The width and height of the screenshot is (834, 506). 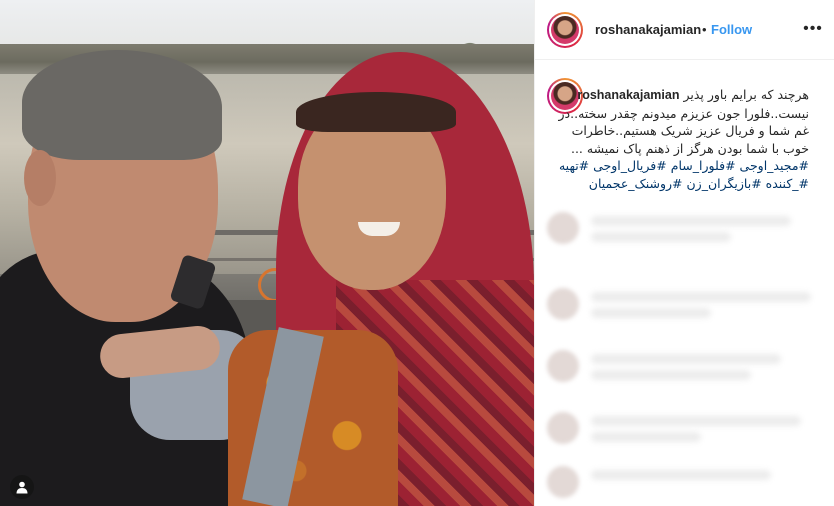 I want to click on person-icon, so click(x=22, y=487).